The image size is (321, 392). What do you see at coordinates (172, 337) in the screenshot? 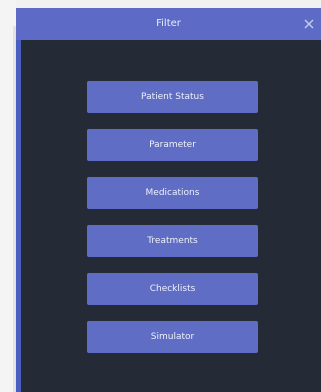
I see `simulator-button: Simulator` at bounding box center [172, 337].